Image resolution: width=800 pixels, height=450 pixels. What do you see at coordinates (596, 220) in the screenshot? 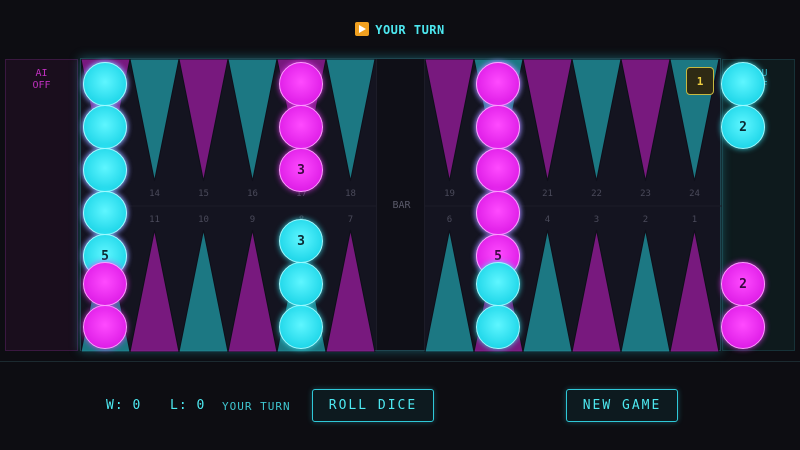
I see `point-number-label: 3` at bounding box center [596, 220].